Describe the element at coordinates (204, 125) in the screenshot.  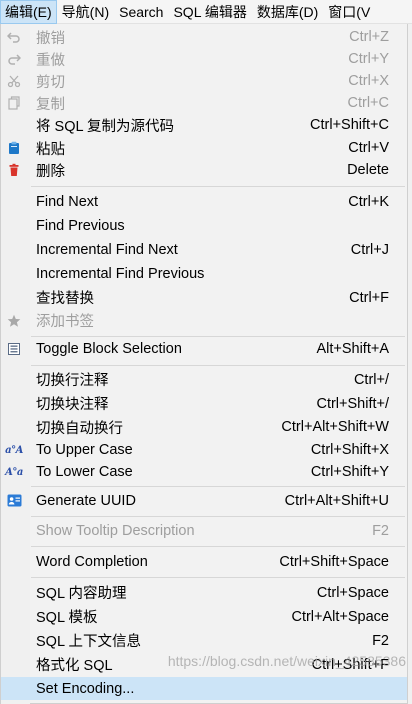
I see `menu-item-copy-sql-source: 将 SQL 复制为源代码 Ctrl+Shift+C` at that location.